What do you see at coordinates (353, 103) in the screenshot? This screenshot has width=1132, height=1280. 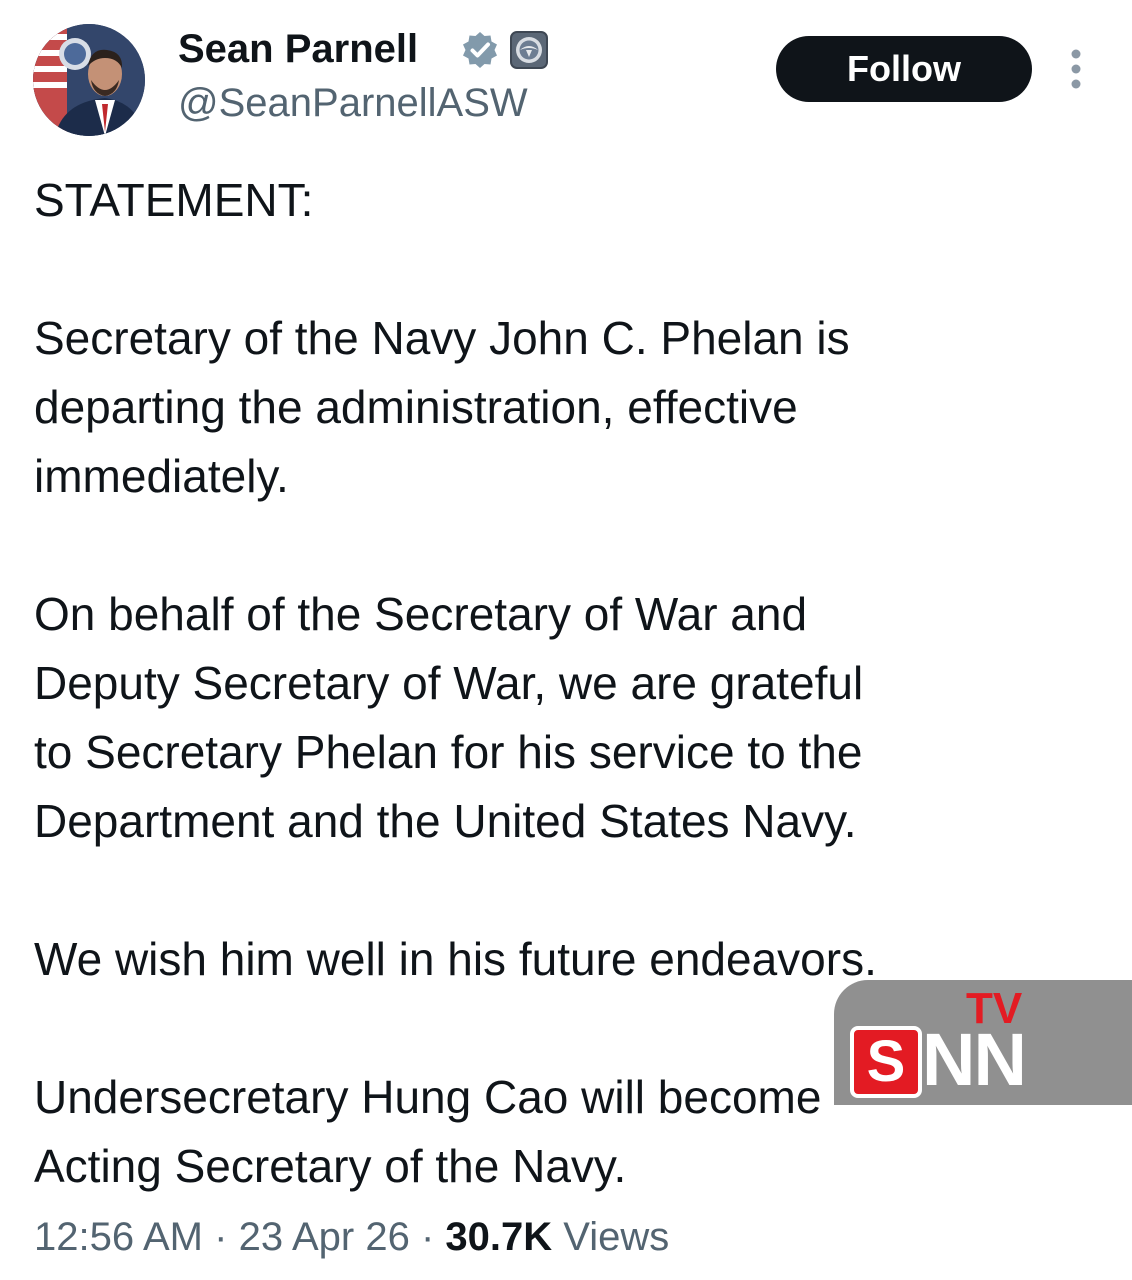 I see `author-handle: @SeanParnellASW` at bounding box center [353, 103].